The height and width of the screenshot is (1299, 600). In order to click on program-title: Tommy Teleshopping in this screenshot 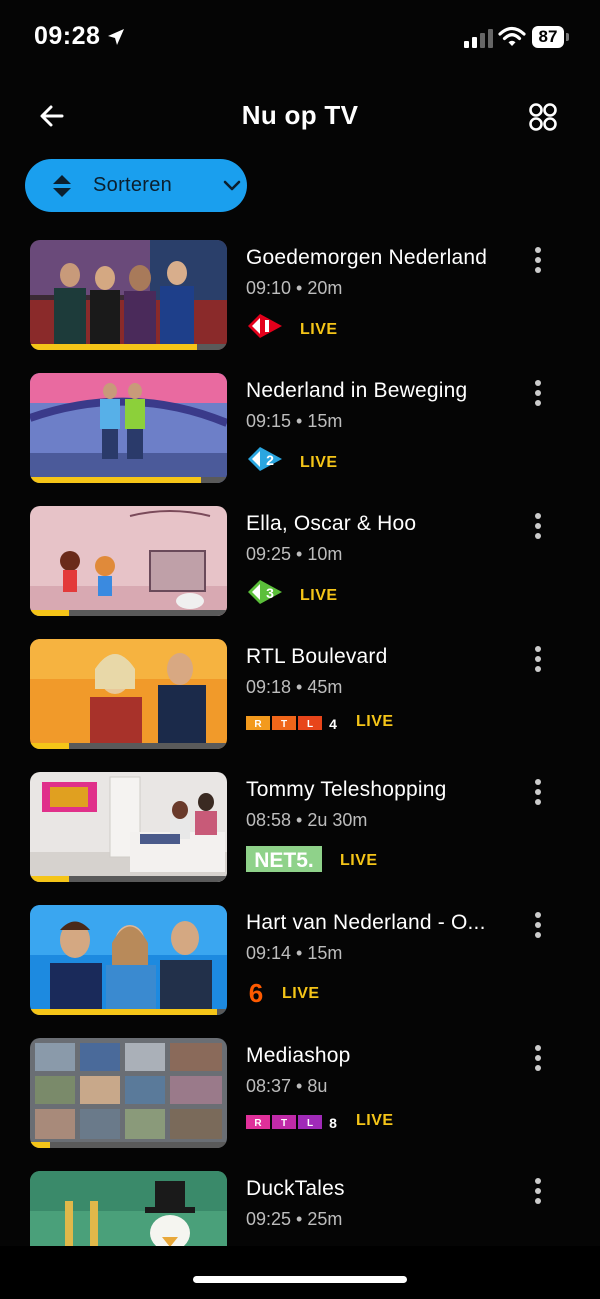, I will do `click(346, 789)`.